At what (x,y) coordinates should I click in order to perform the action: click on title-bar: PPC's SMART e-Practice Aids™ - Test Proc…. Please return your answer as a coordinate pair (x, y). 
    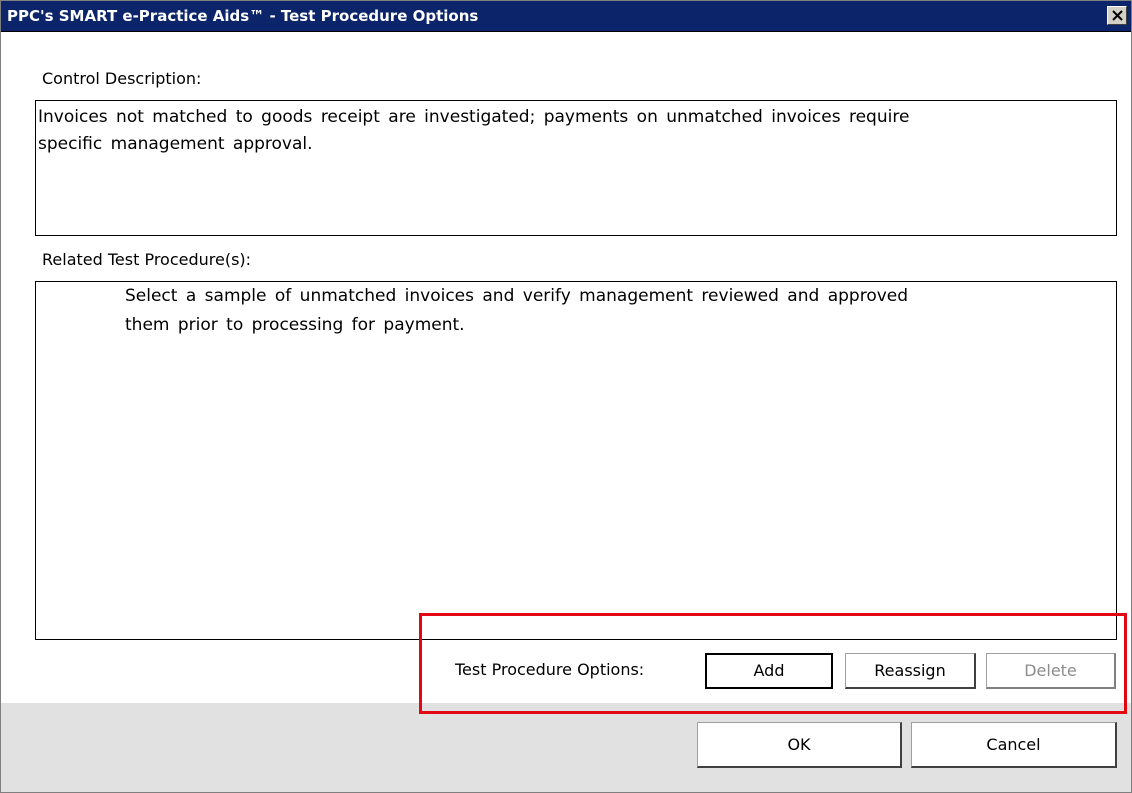
    Looking at the image, I should click on (566, 16).